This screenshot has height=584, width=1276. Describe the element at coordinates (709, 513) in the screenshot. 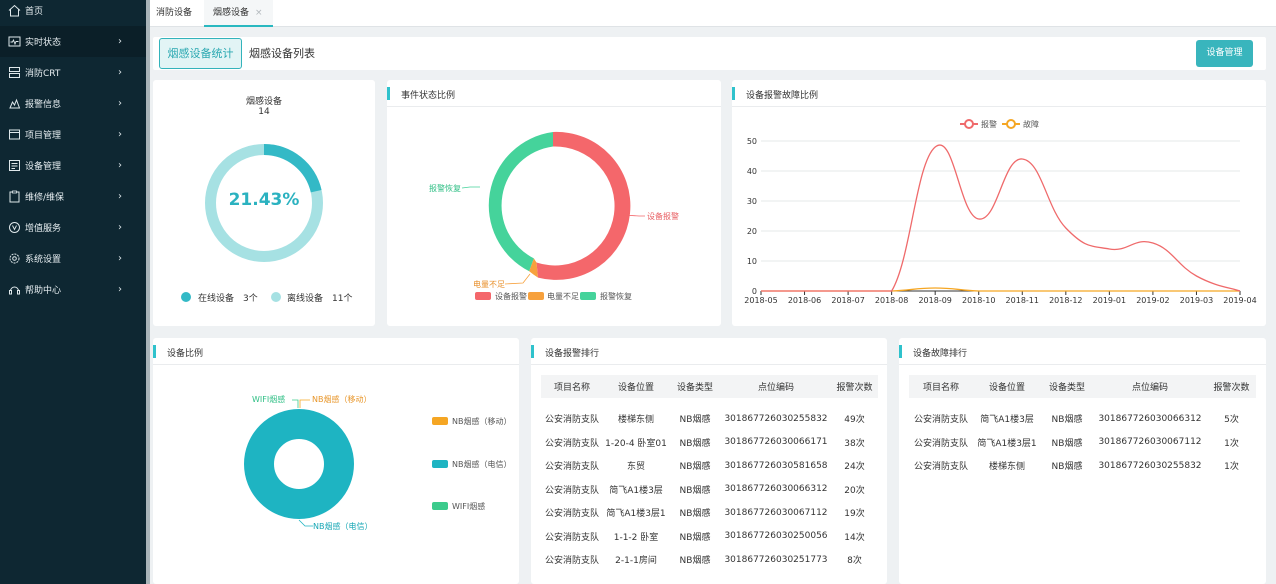

I see `table-row: 公安消防支队 简飞A1楼3层1 NB烟感 301867726030067112 19次` at that location.